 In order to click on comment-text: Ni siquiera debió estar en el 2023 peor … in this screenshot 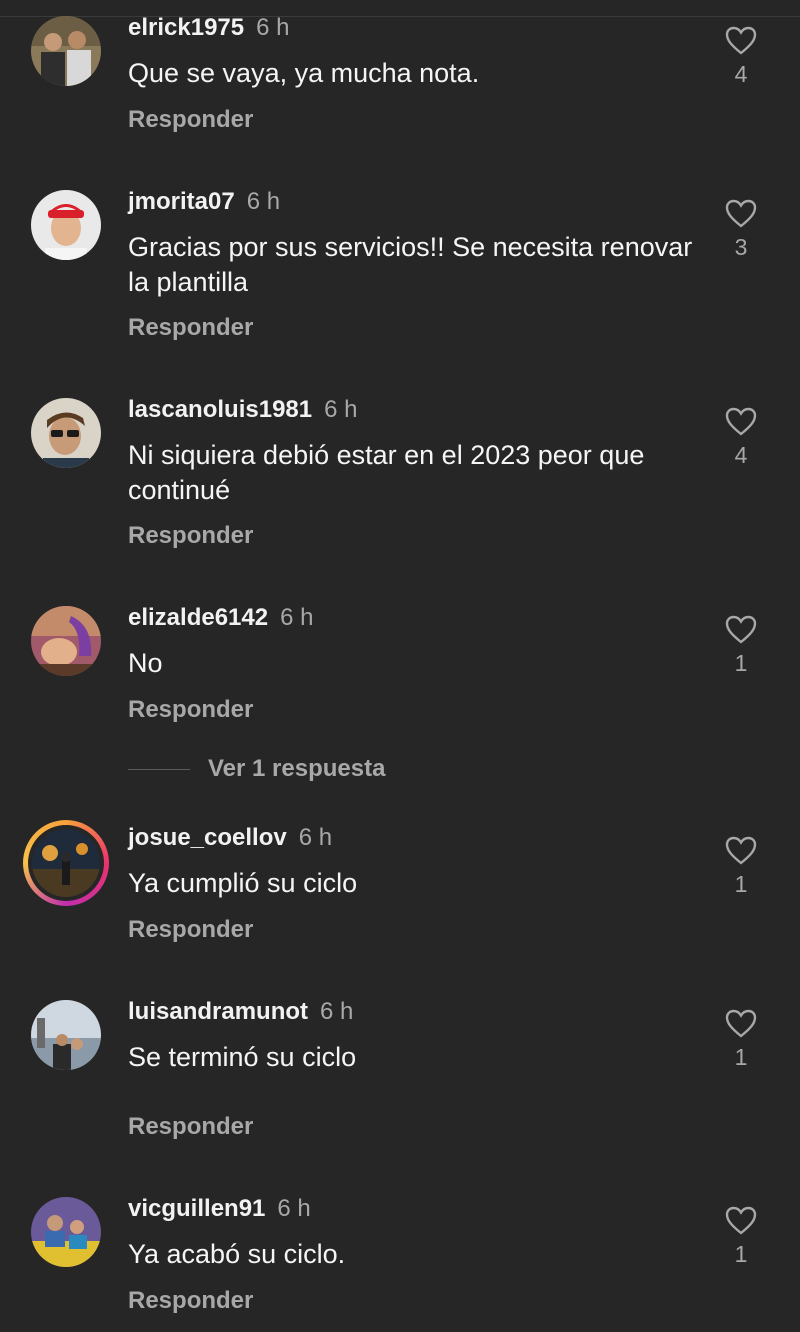, I will do `click(386, 472)`.